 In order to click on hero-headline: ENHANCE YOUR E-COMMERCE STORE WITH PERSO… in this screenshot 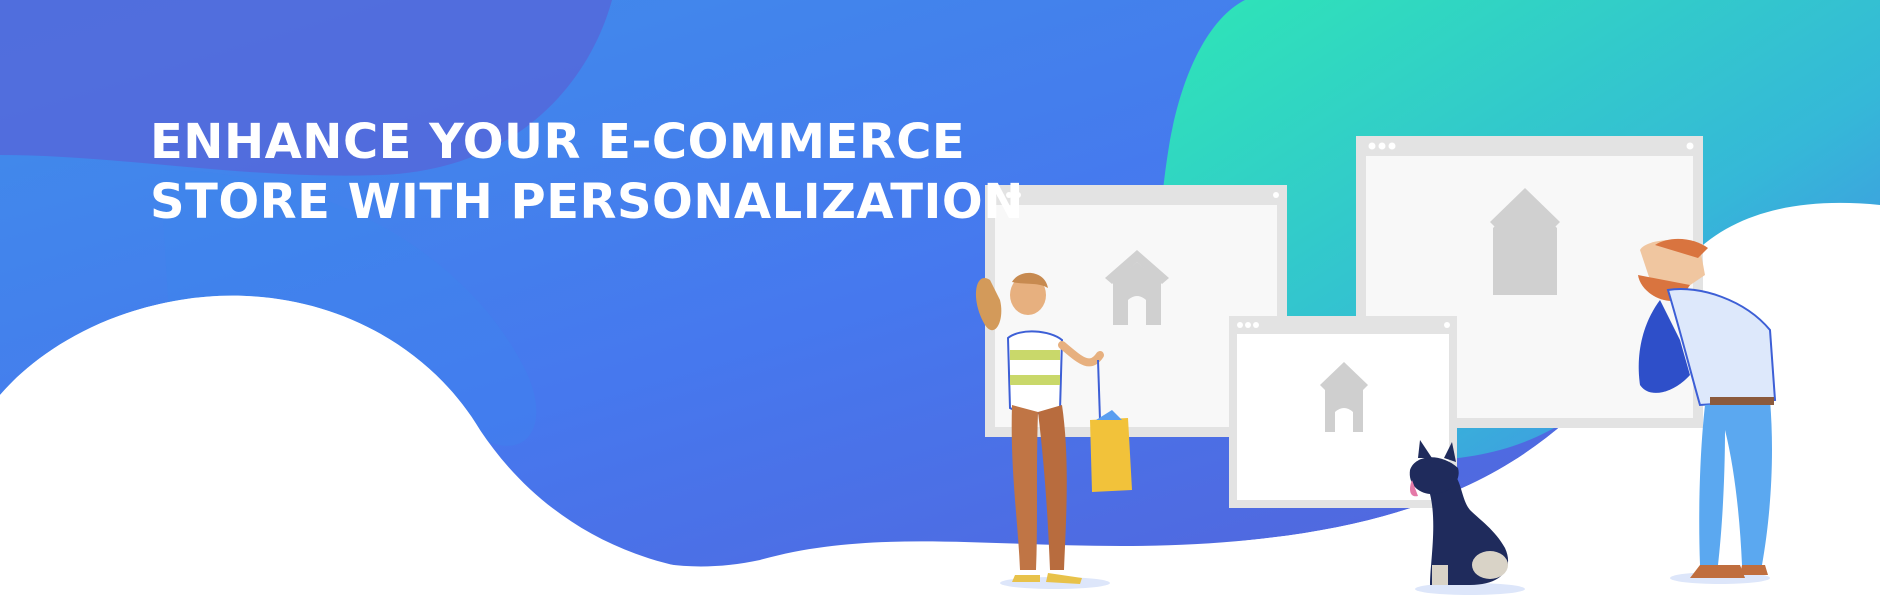, I will do `click(587, 172)`.